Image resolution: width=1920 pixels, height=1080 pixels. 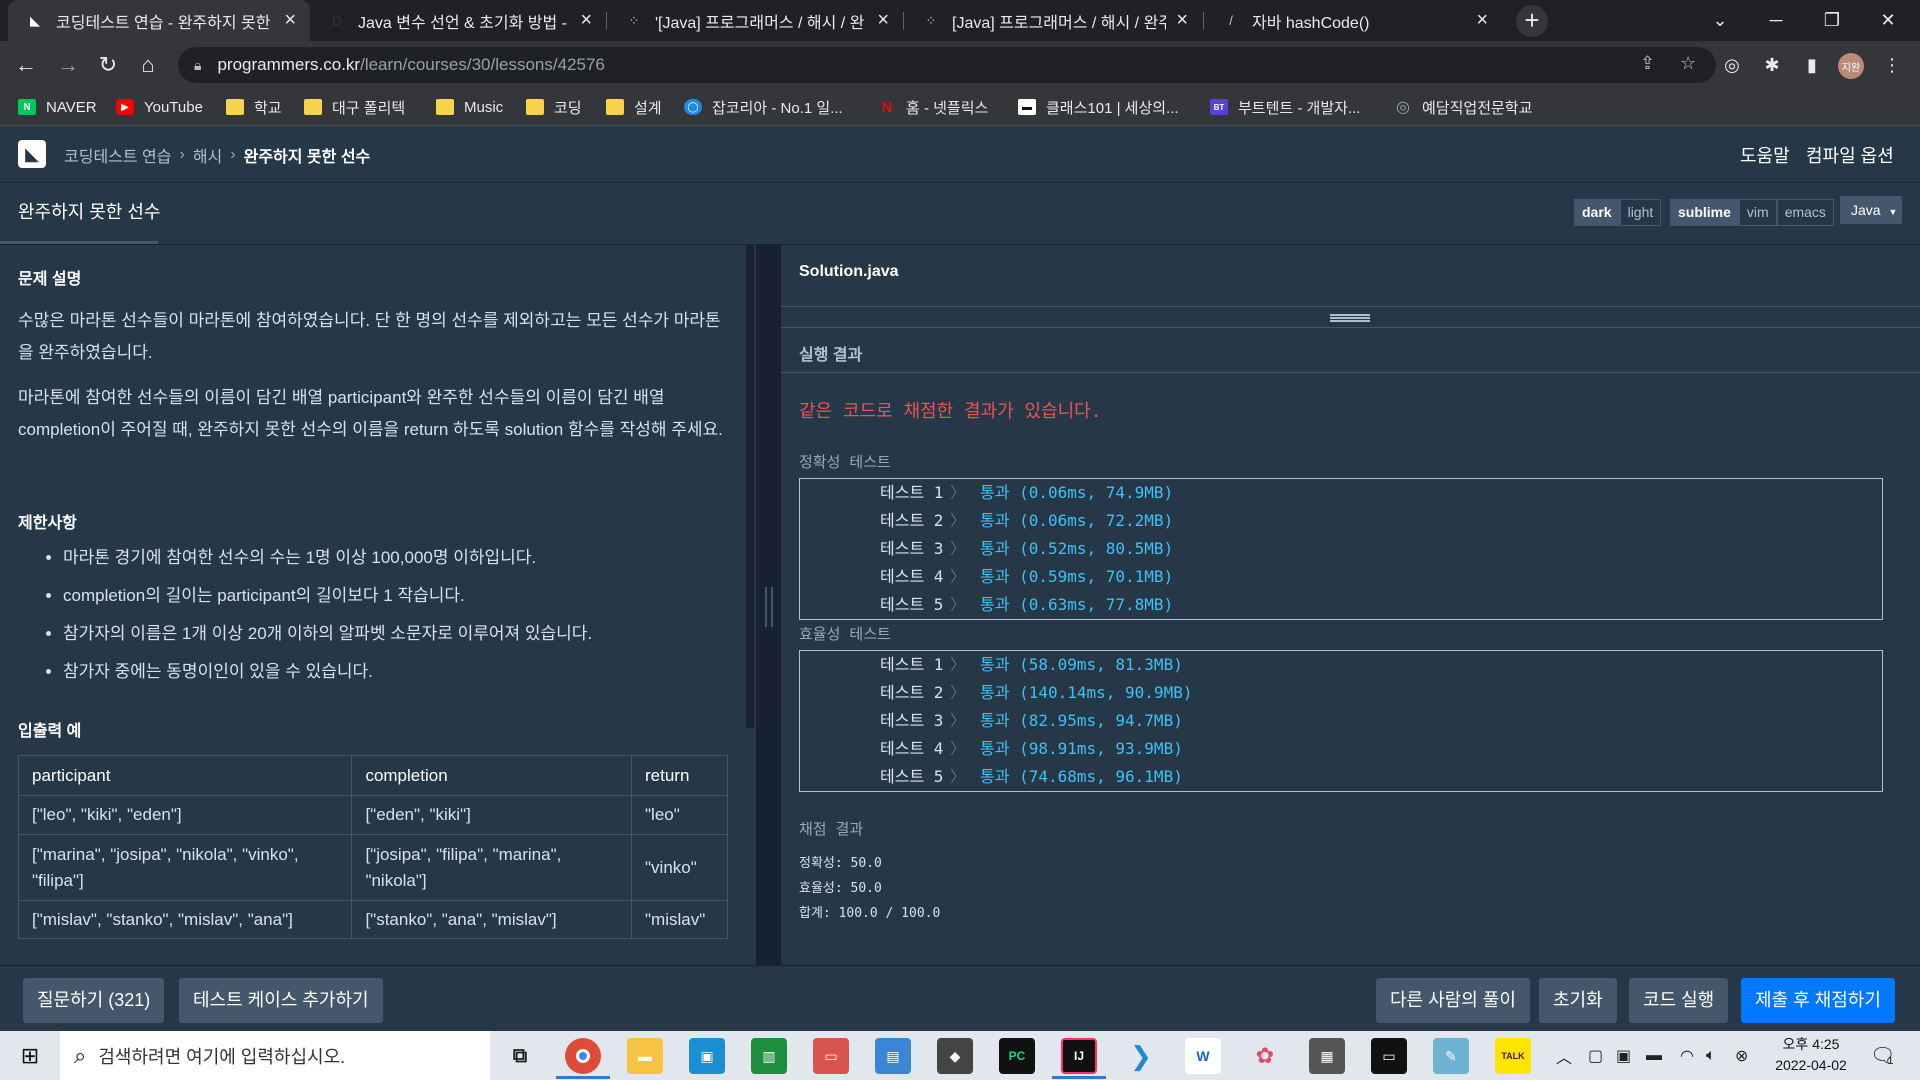 What do you see at coordinates (1578, 1000) in the screenshot?
I see `reset-button: 초기화` at bounding box center [1578, 1000].